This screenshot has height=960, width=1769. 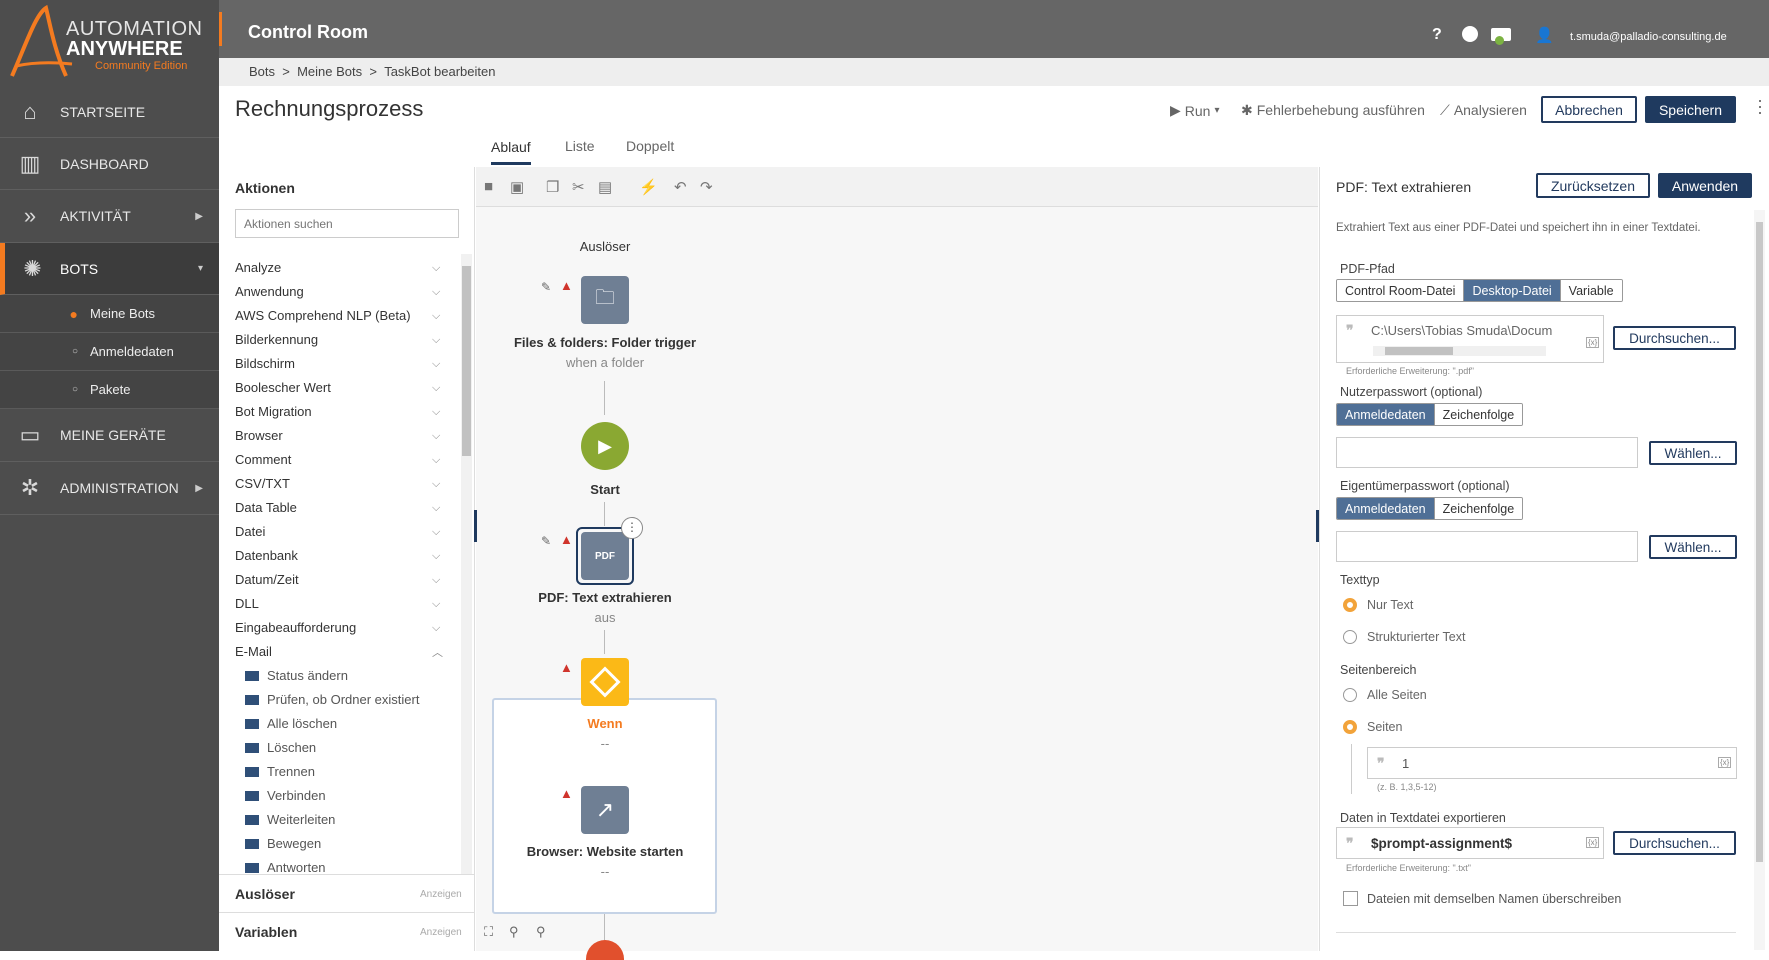 What do you see at coordinates (266, 555) in the screenshot?
I see `action-item: Datenbank` at bounding box center [266, 555].